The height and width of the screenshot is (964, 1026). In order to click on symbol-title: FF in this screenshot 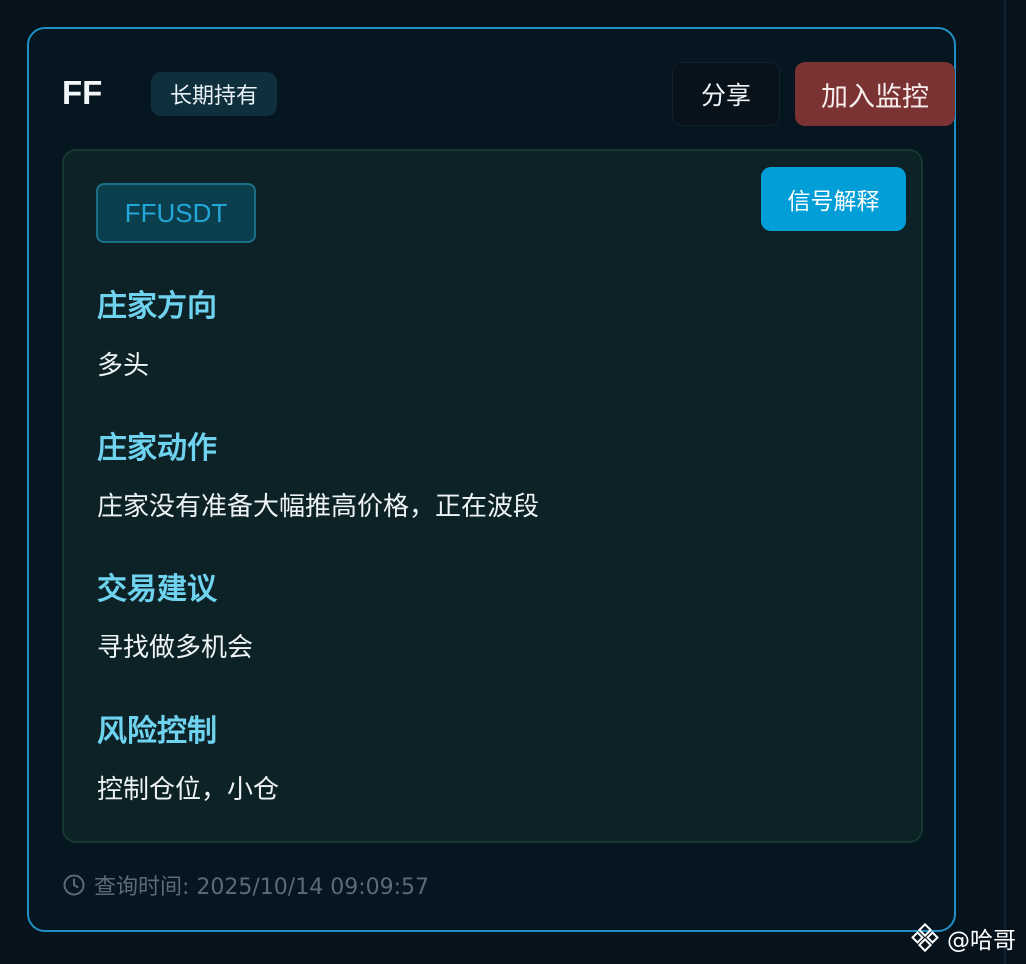, I will do `click(82, 92)`.